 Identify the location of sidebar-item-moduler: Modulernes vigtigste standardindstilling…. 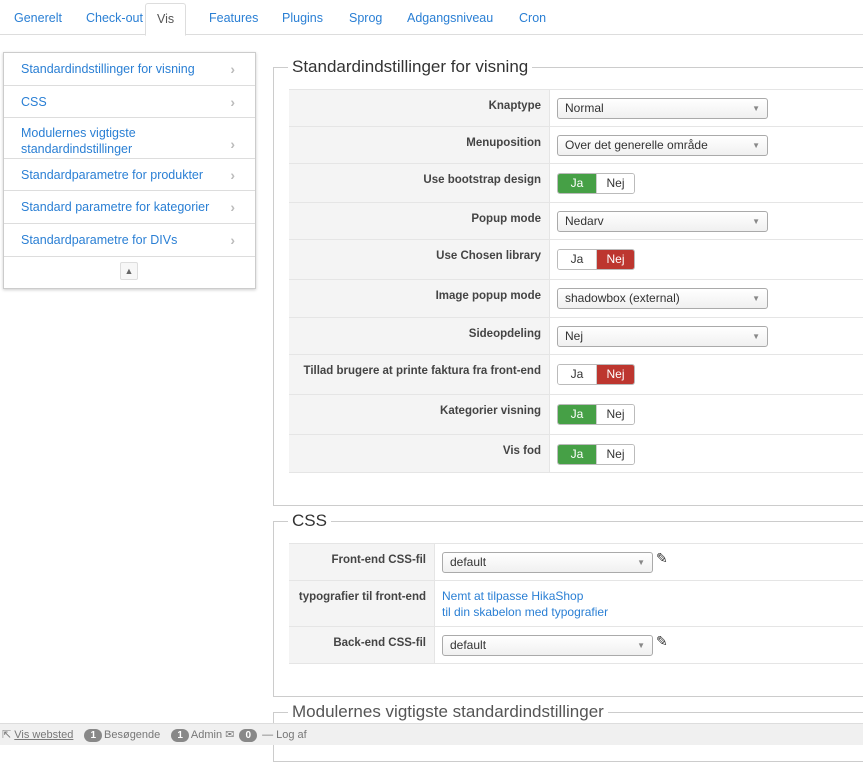
(129, 138).